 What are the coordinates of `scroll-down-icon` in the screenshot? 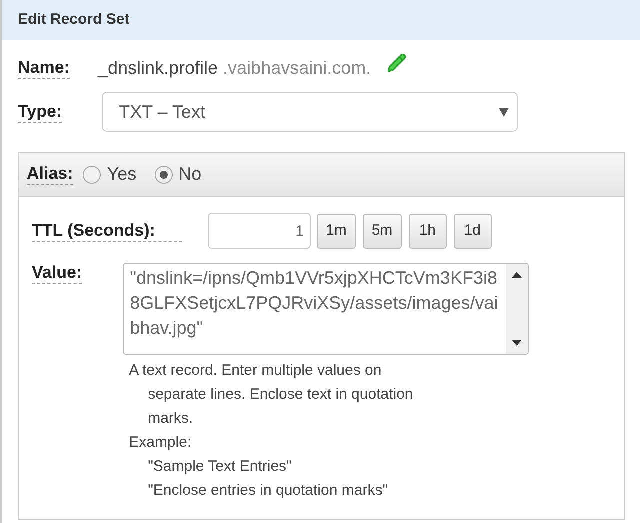 It's located at (517, 343).